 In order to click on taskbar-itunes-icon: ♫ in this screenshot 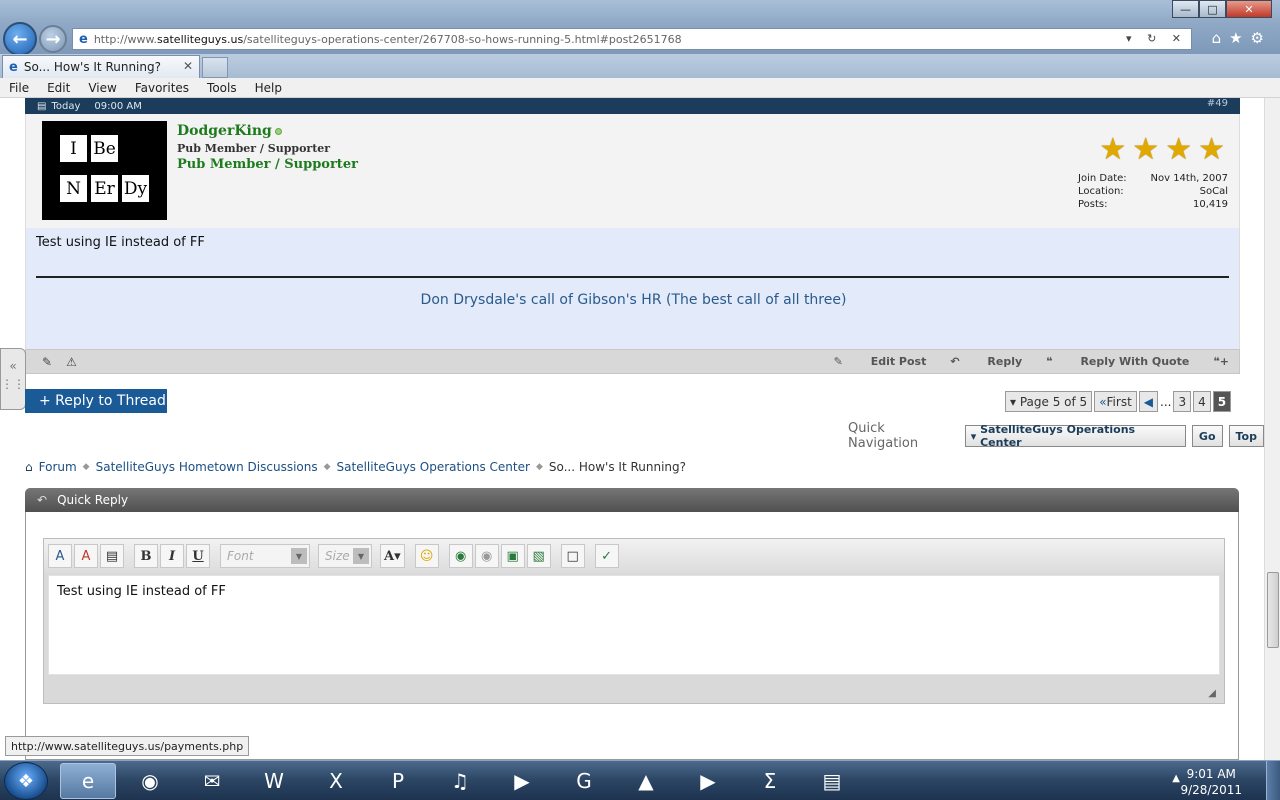, I will do `click(460, 781)`.